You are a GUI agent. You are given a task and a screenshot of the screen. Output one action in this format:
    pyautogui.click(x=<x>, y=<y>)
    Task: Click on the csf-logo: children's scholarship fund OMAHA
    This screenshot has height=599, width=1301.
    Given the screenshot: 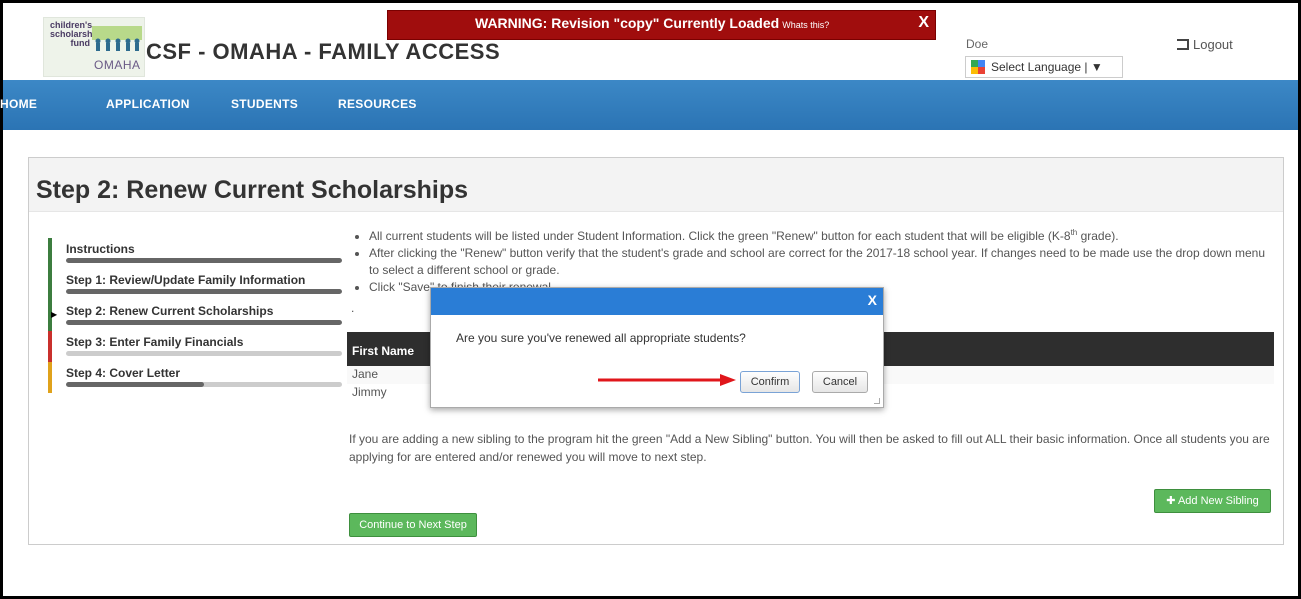 What is the action you would take?
    pyautogui.click(x=94, y=47)
    